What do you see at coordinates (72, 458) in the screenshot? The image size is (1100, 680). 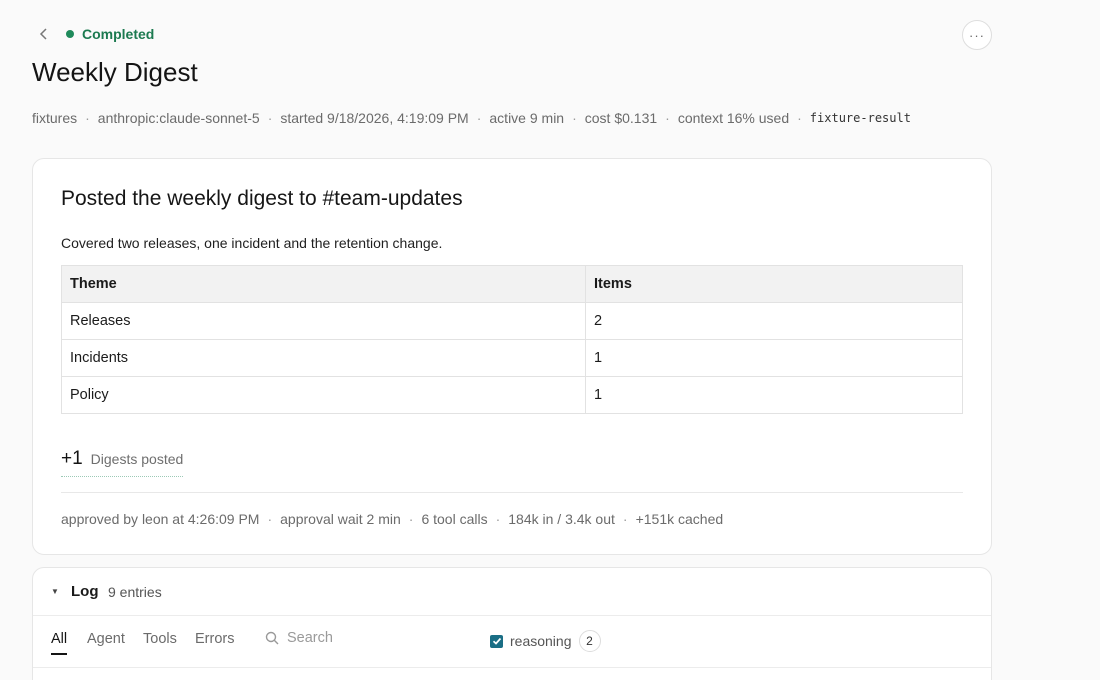 I see `stat-value: +1` at bounding box center [72, 458].